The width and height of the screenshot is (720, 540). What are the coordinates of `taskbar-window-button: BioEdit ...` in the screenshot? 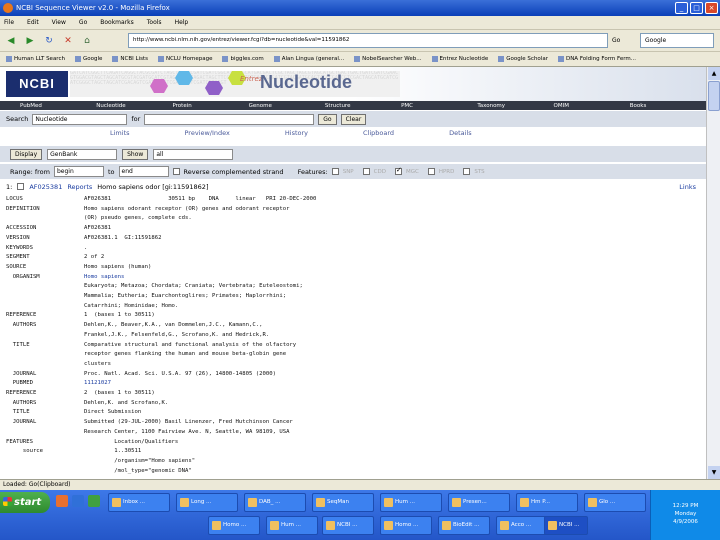 It's located at (464, 525).